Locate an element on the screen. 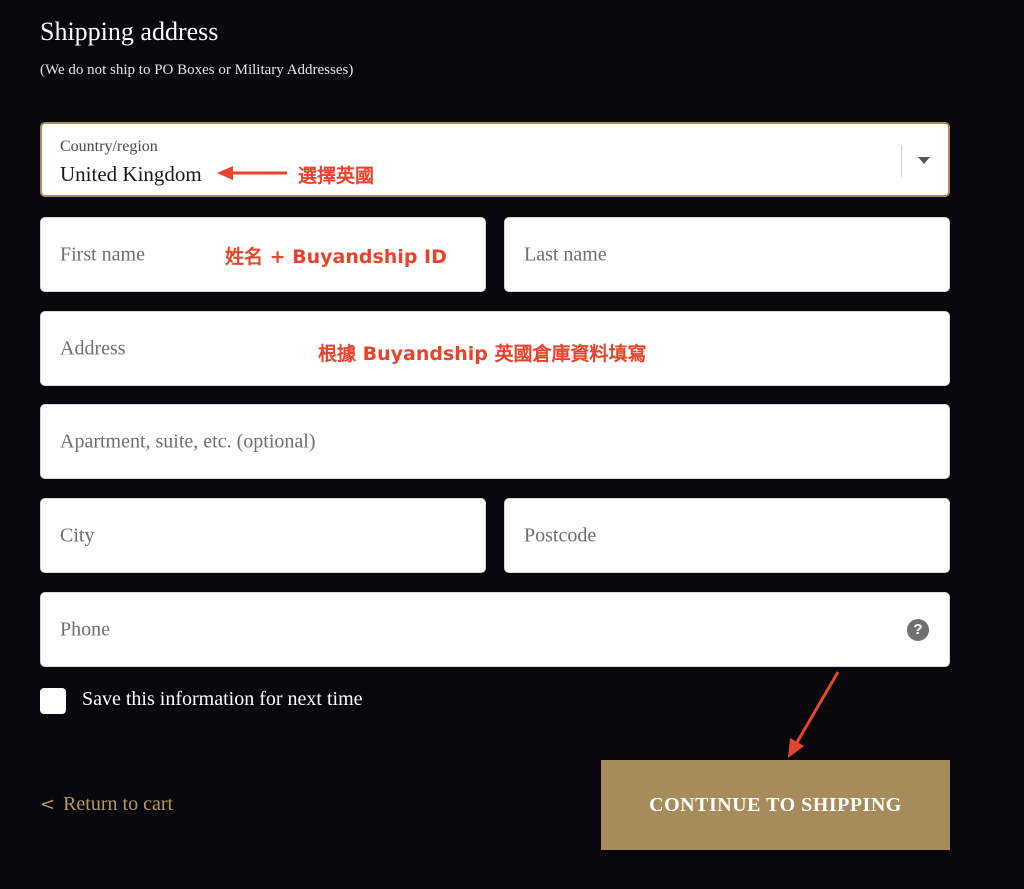 The image size is (1024, 889). apartment-placeholder: Apartment, suite, etc. (optional) is located at coordinates (188, 441).